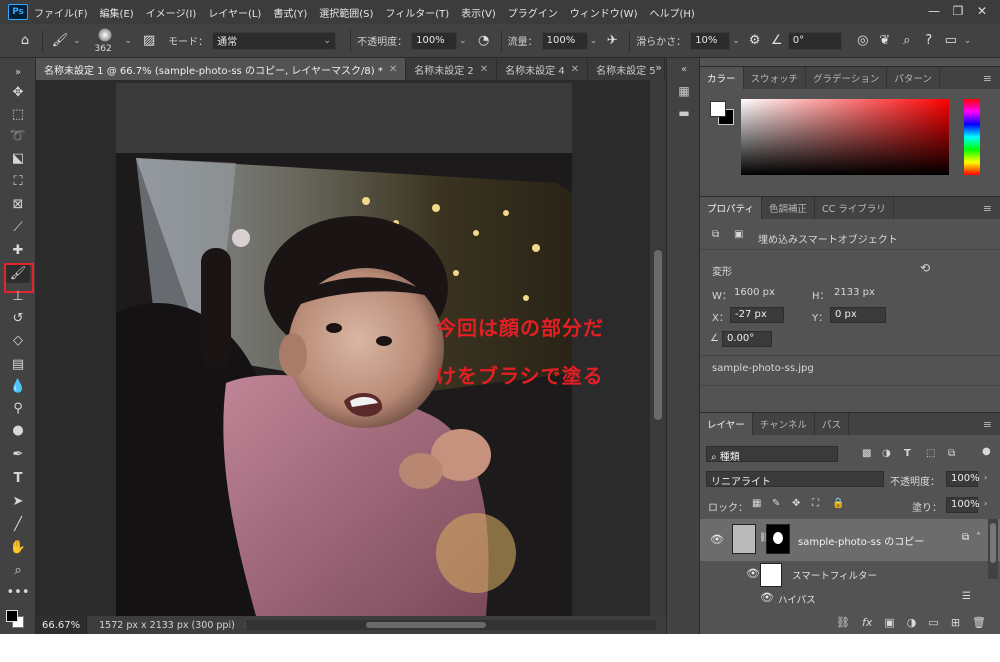  Describe the element at coordinates (18, 340) in the screenshot. I see `eraser-tool-icon: ◇` at that location.